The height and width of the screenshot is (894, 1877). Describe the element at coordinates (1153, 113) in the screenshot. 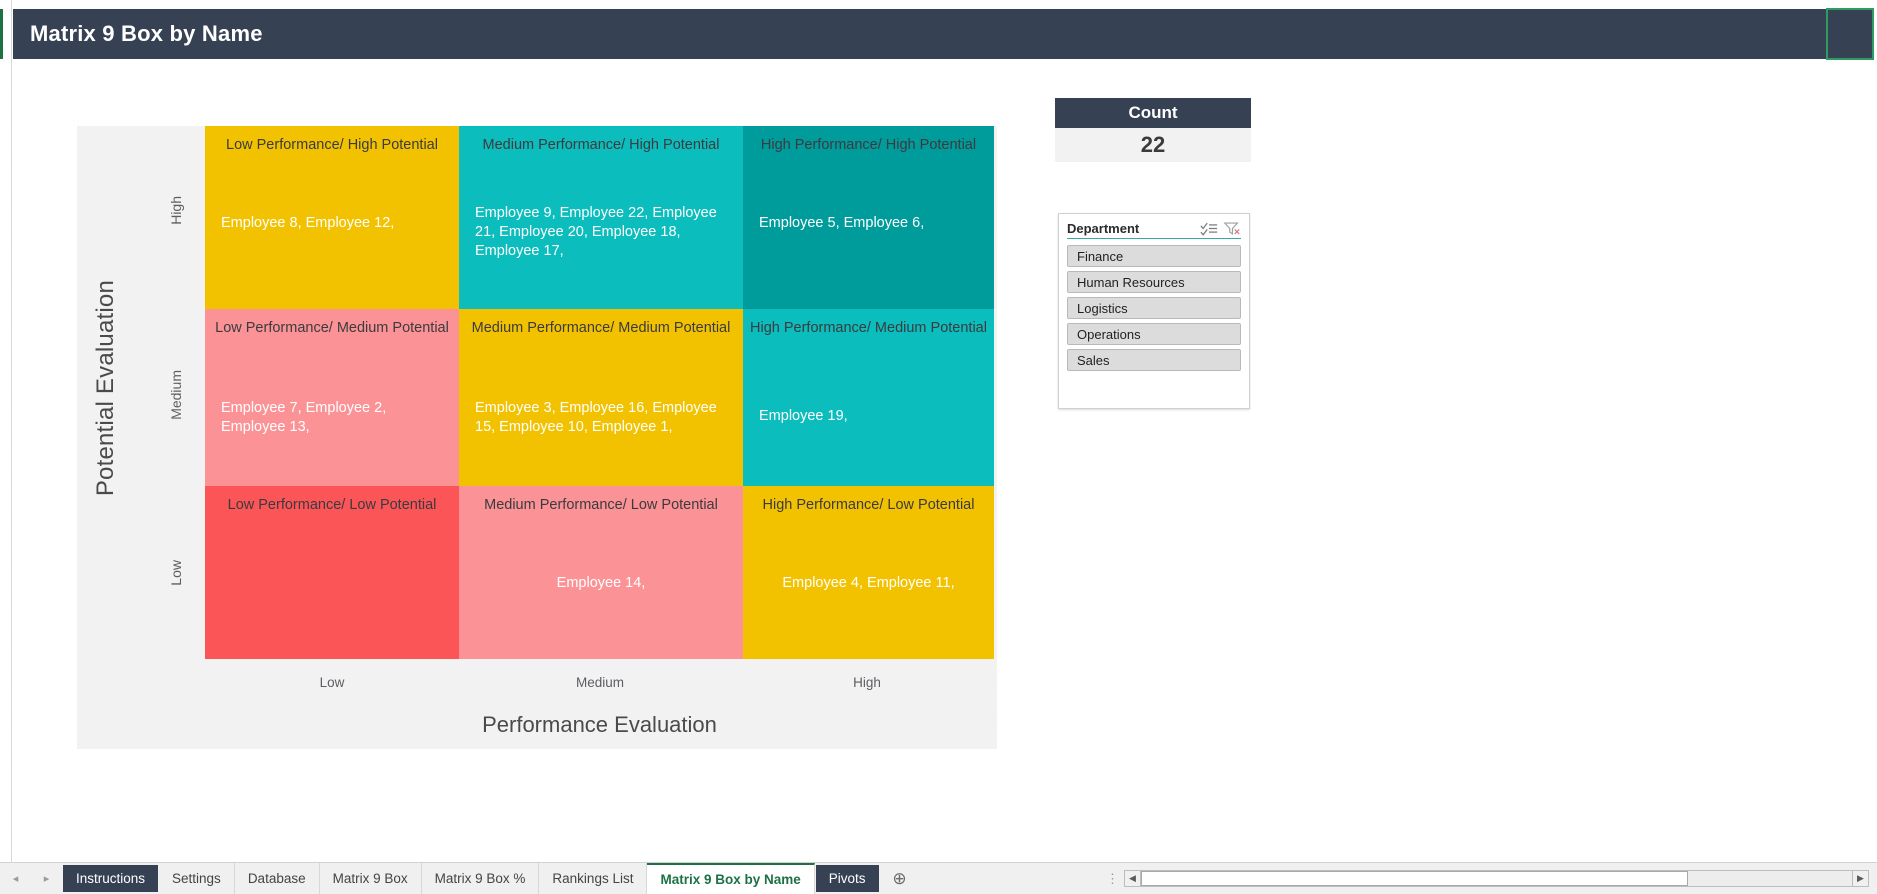

I see `count-card-header: Count` at that location.